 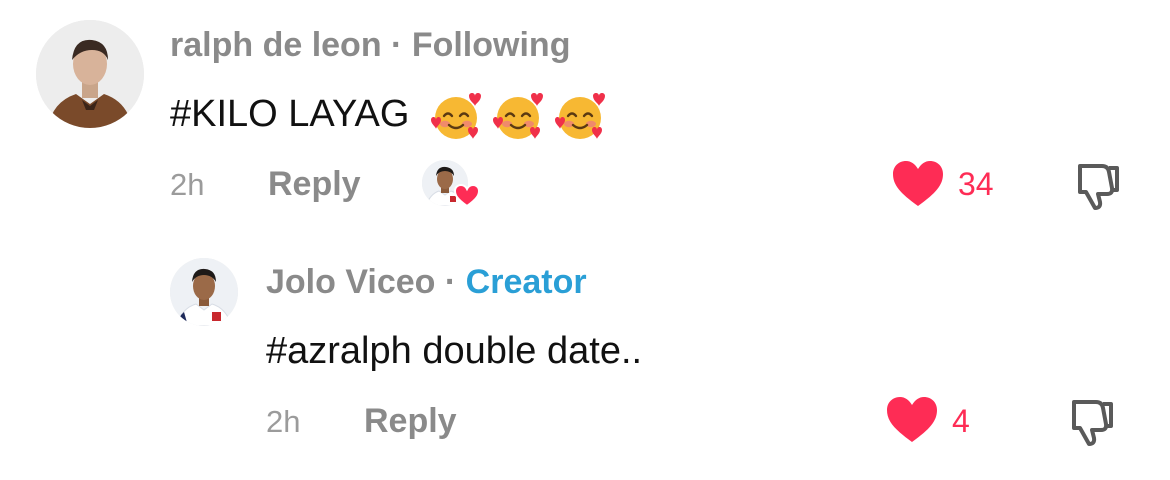 I want to click on creator-badge: Creator, so click(x=526, y=282).